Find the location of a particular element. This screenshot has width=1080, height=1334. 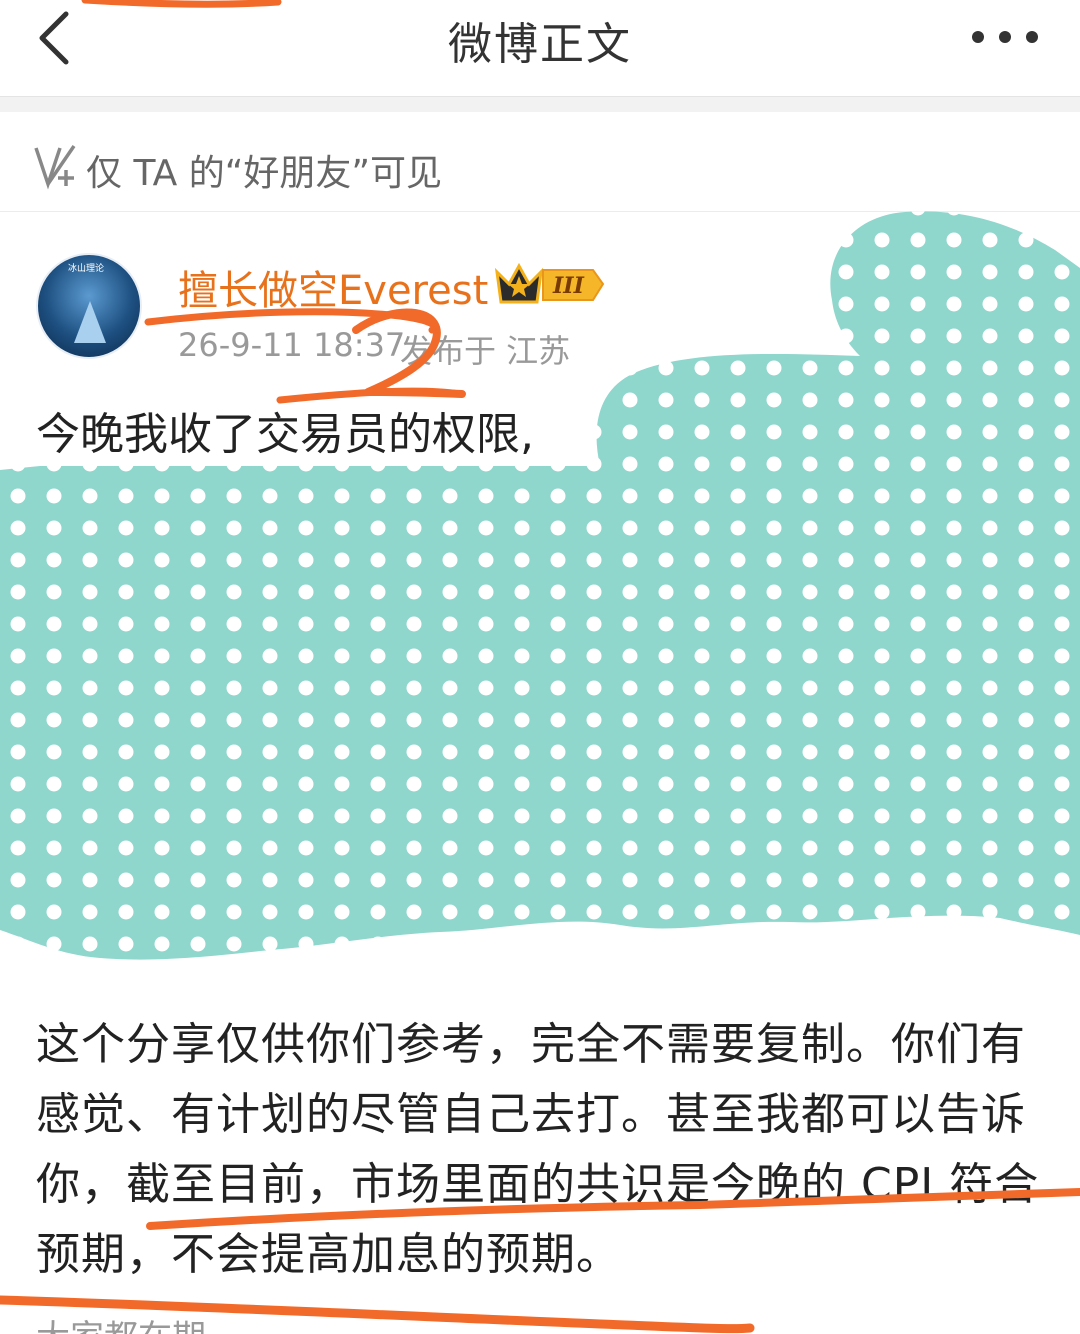

page-title: 微博正文 is located at coordinates (540, 44).